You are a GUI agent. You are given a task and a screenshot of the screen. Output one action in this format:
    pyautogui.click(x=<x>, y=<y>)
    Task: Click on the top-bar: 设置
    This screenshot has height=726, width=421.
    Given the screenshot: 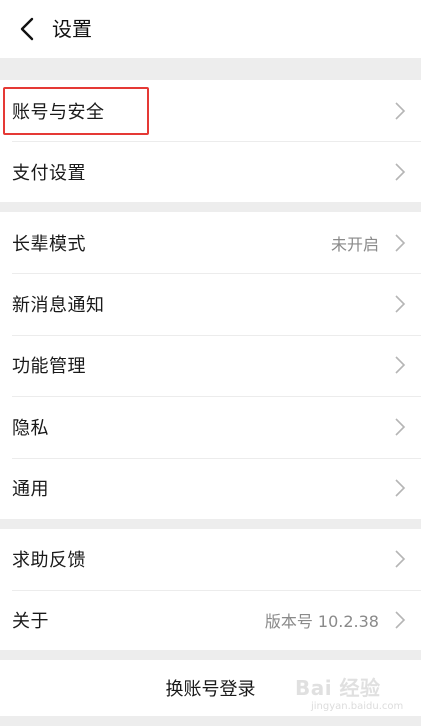 What is the action you would take?
    pyautogui.click(x=210, y=29)
    